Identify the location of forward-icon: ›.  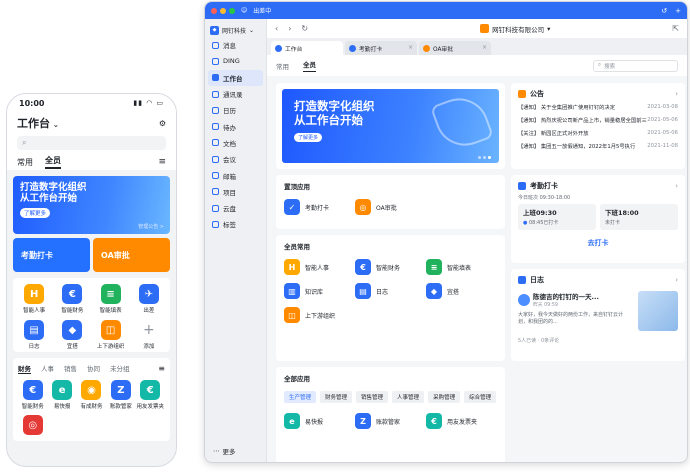
(289, 28).